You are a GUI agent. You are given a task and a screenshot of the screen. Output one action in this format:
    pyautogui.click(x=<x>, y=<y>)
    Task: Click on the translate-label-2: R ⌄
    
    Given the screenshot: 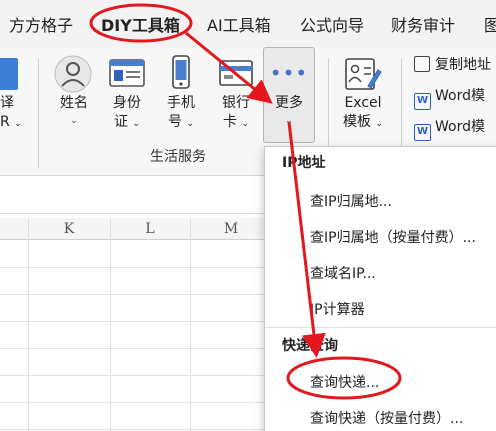 What is the action you would take?
    pyautogui.click(x=11, y=122)
    